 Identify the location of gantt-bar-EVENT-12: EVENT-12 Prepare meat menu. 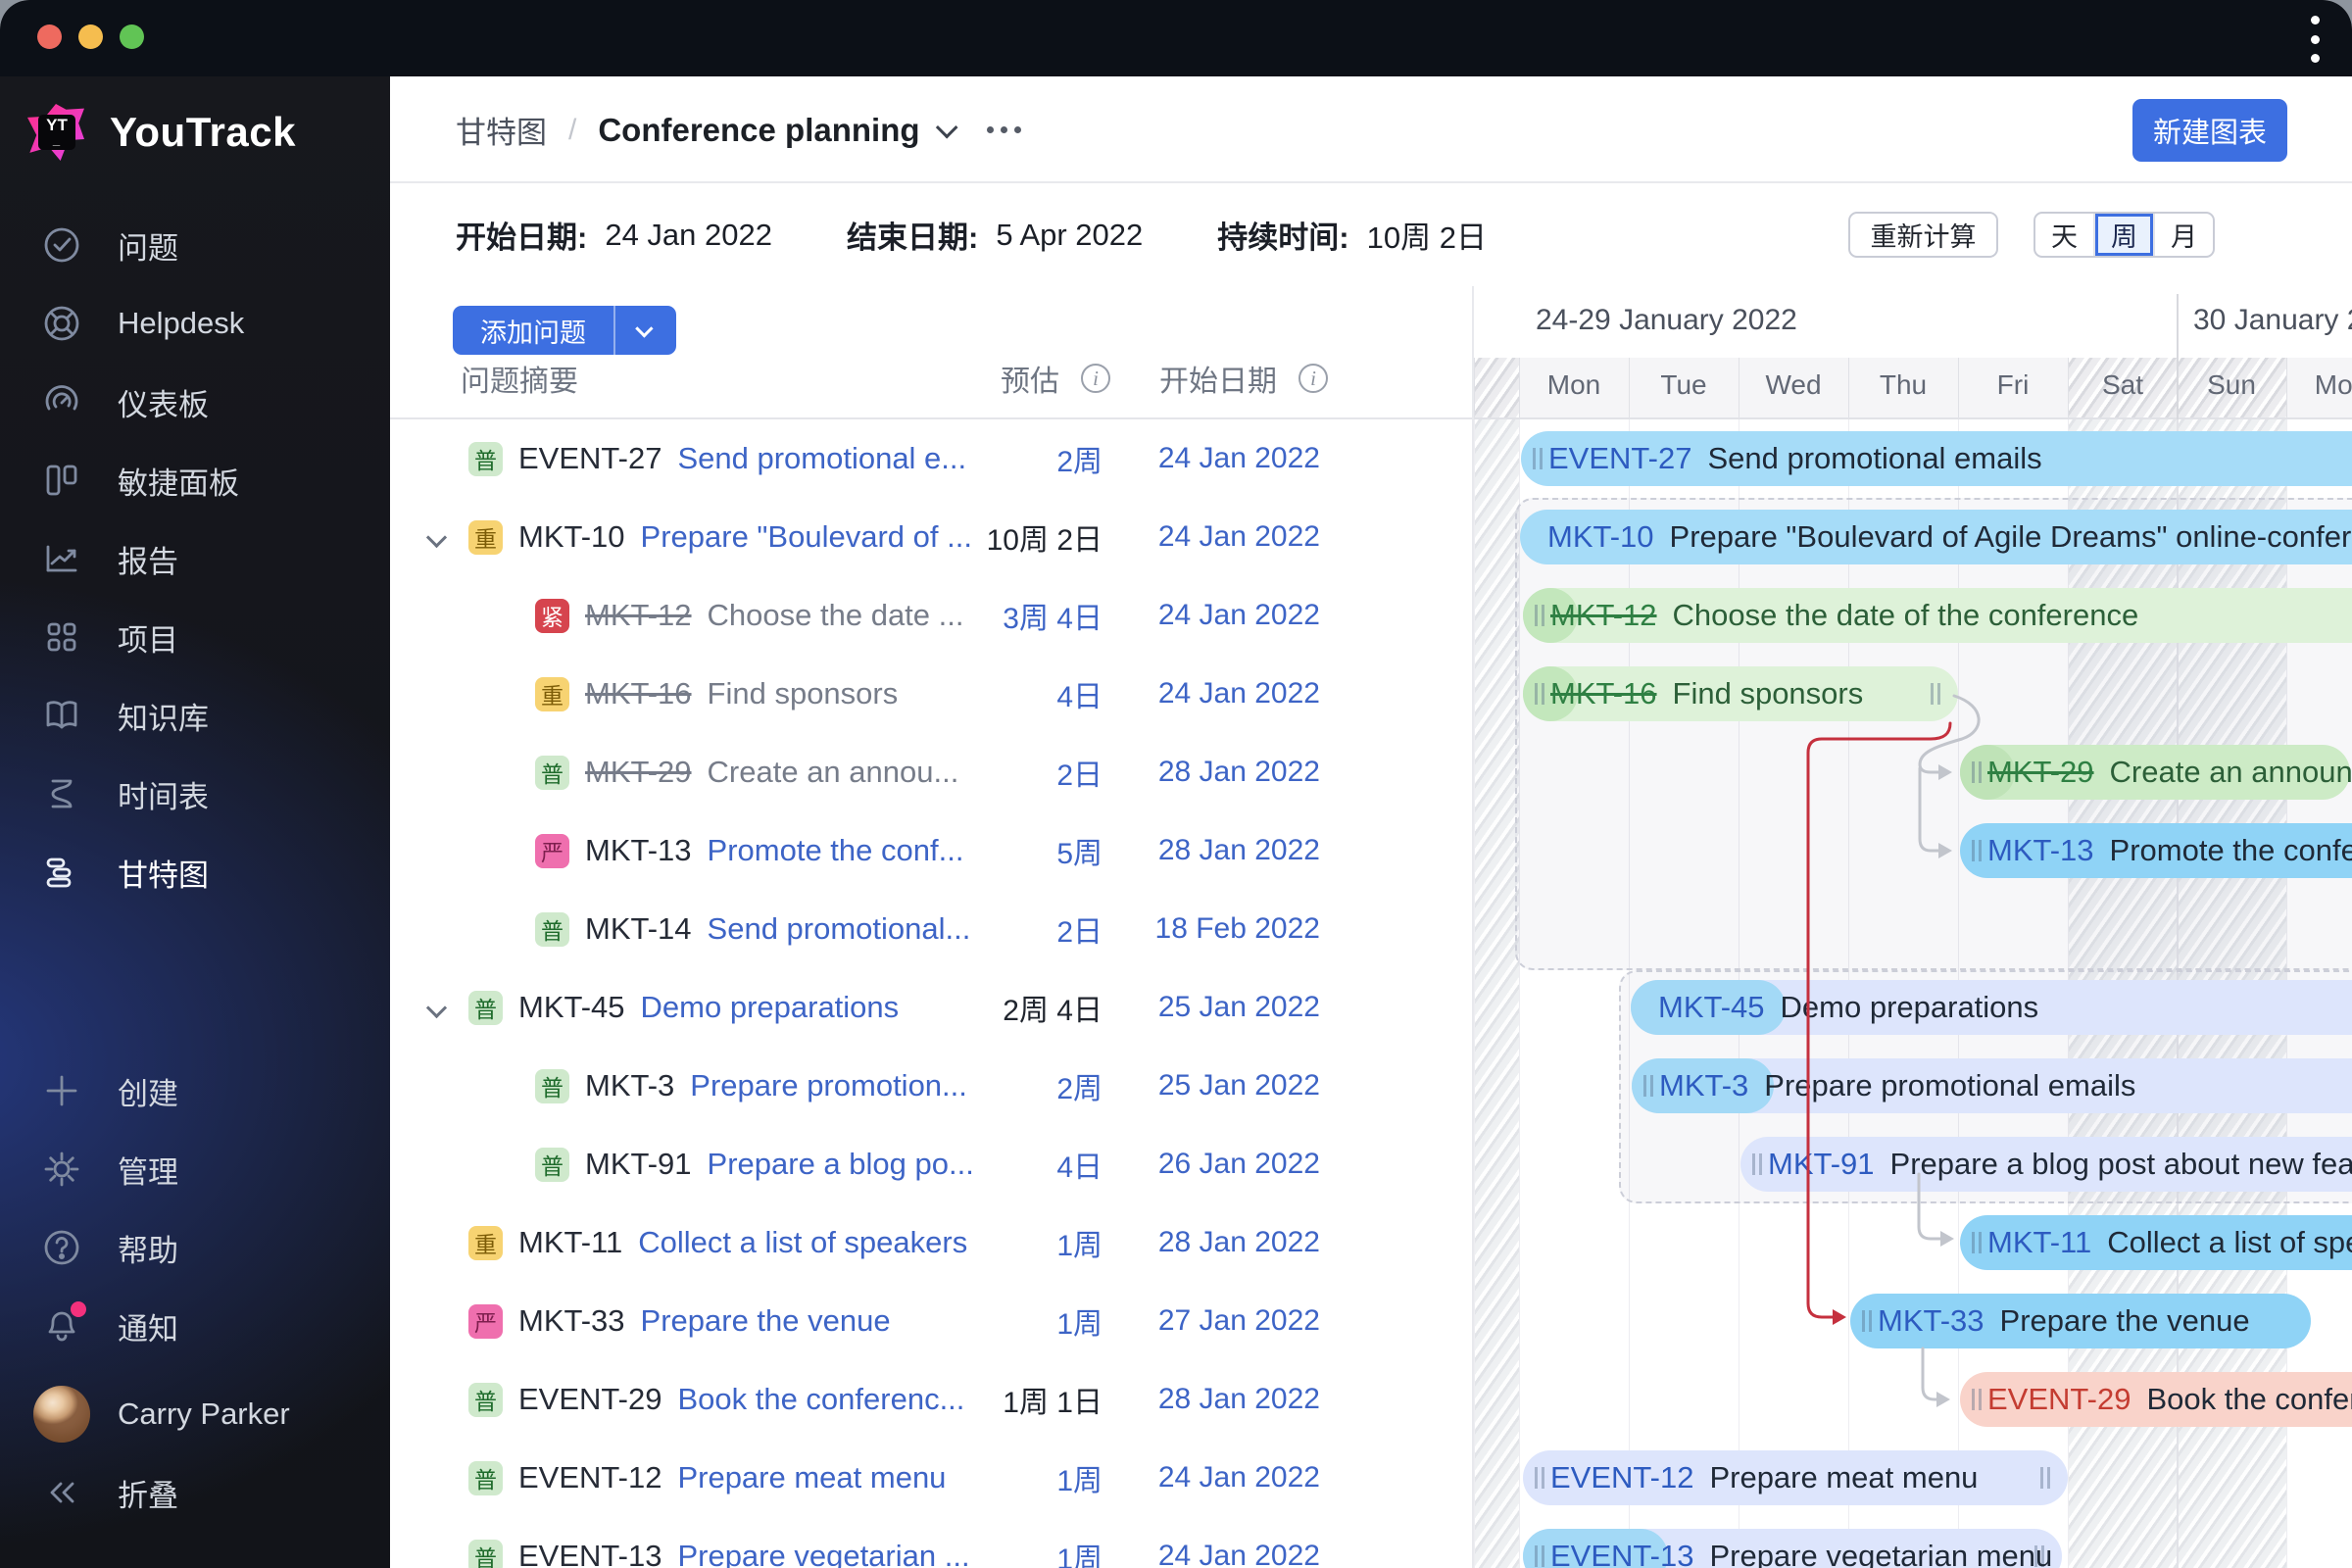
(1795, 1477).